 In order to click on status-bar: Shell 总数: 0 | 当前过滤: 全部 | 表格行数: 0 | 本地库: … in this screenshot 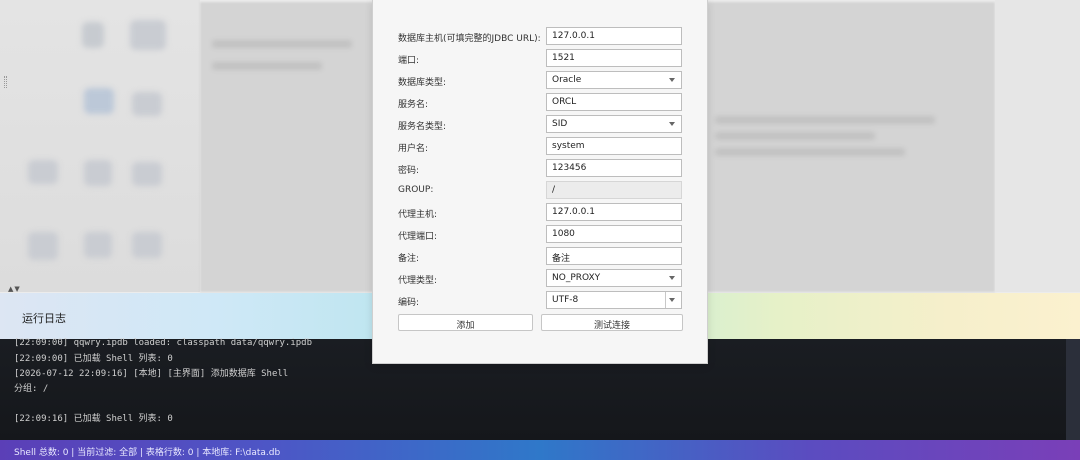, I will do `click(540, 450)`.